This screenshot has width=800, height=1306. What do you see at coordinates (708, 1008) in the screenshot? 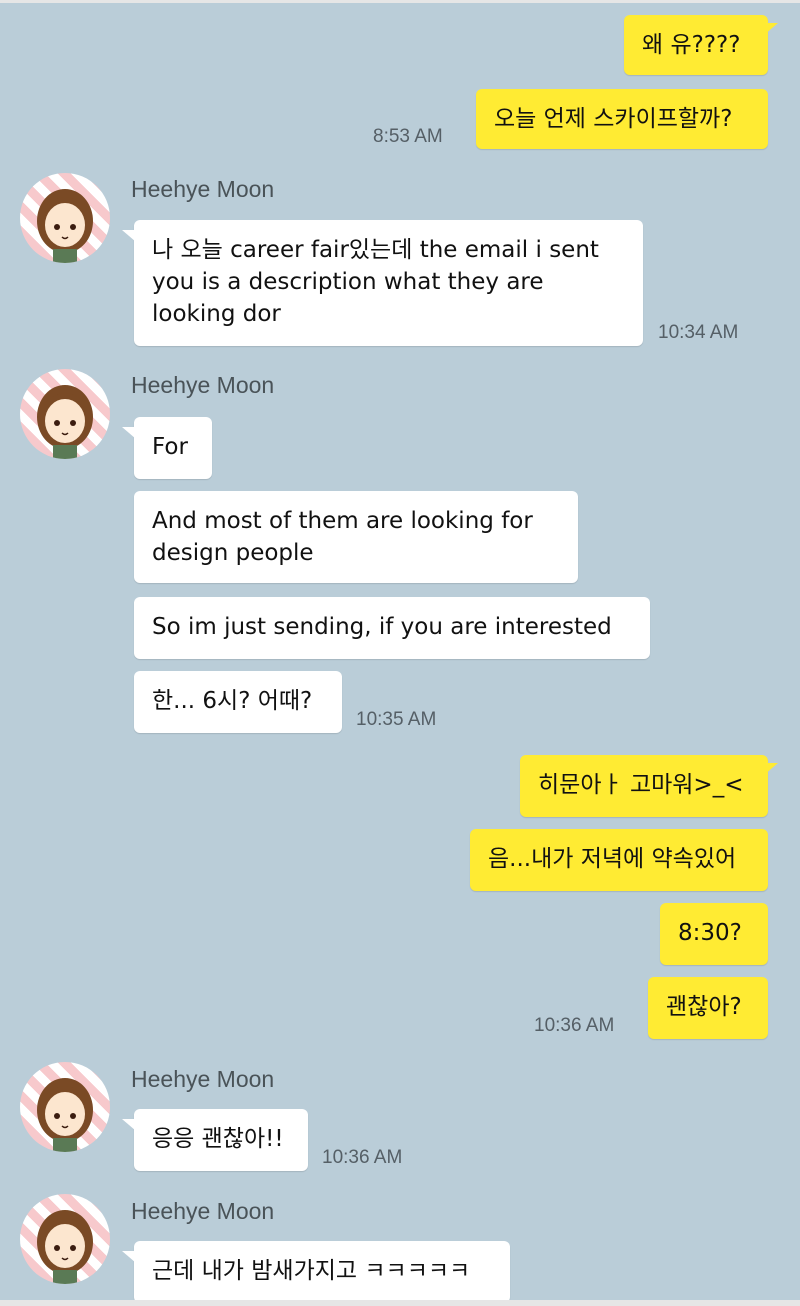
I see `my-message: 괜찮아?` at bounding box center [708, 1008].